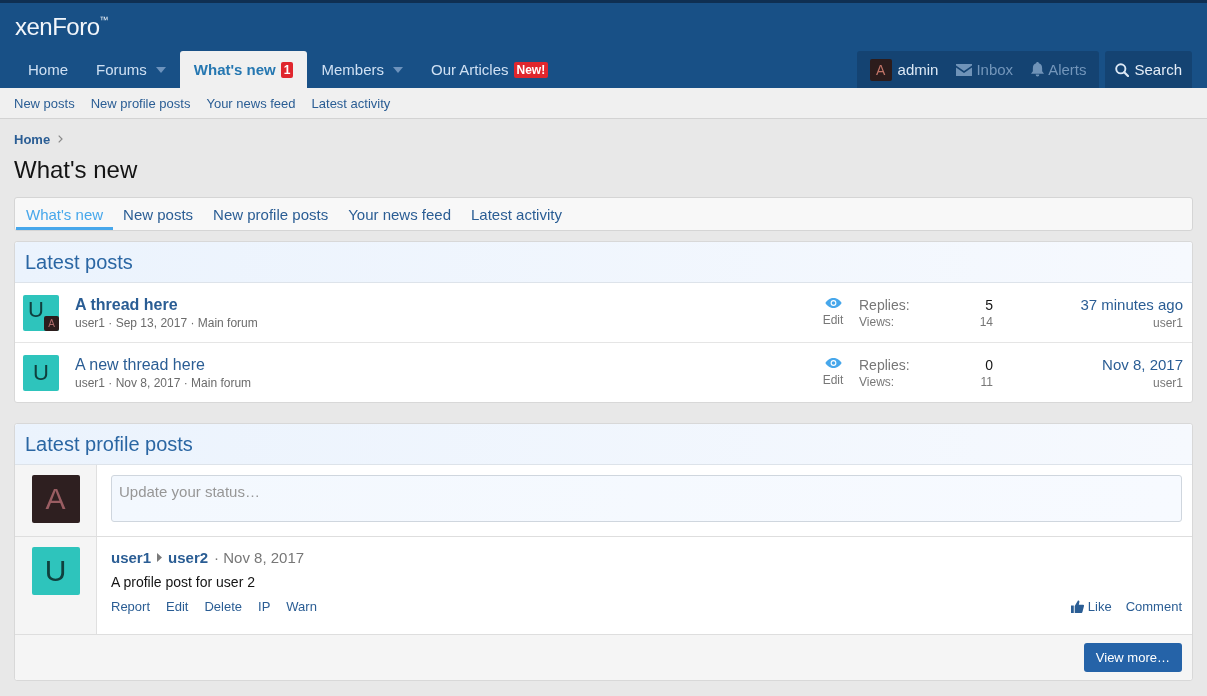 The height and width of the screenshot is (696, 1207). Describe the element at coordinates (351, 103) in the screenshot. I see `sub-nav-link: Latest activity` at that location.